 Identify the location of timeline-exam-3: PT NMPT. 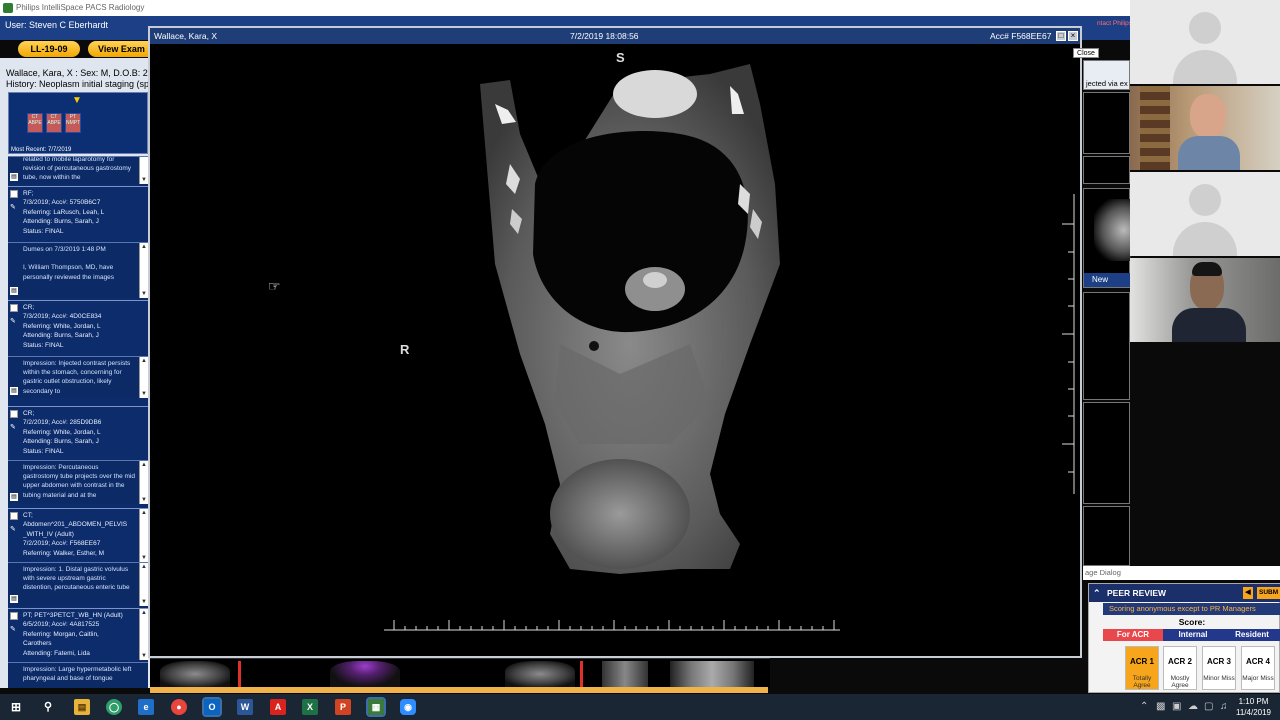
(73, 123).